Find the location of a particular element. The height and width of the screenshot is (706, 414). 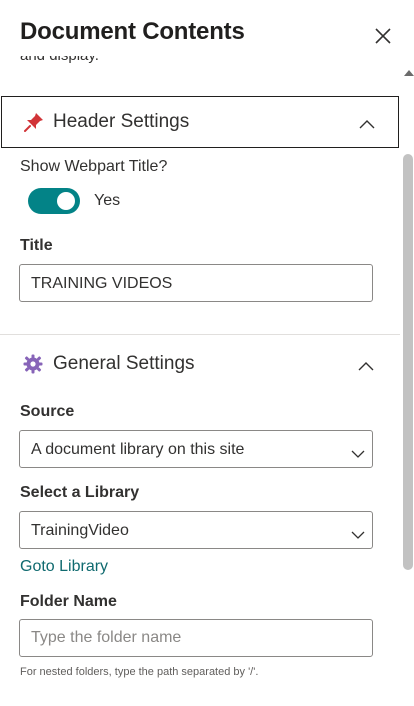

show-title-toggle is located at coordinates (54, 201).